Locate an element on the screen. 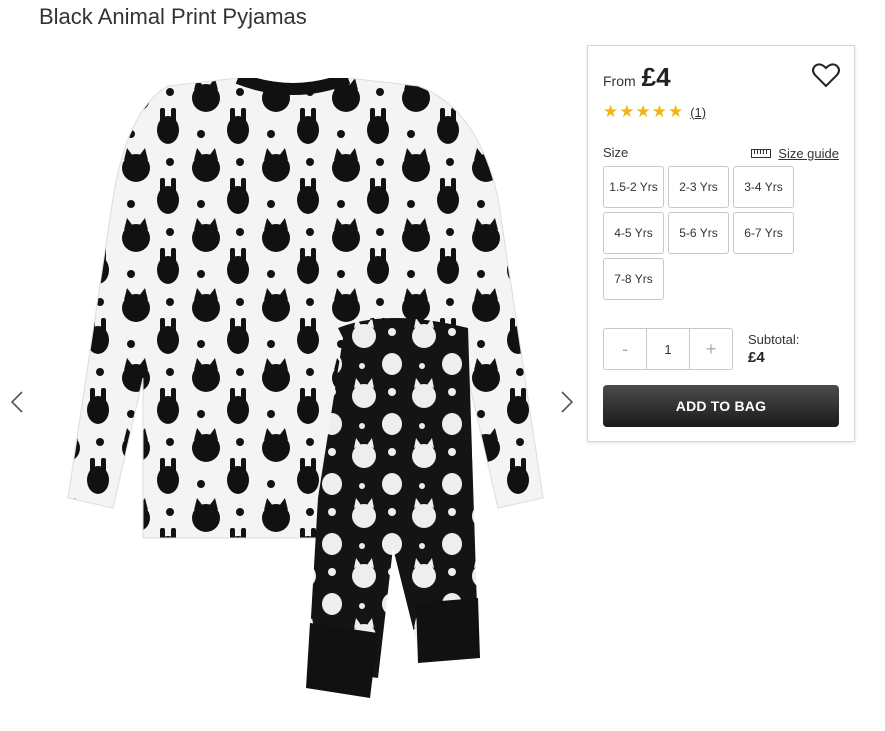  price-row: From £4 is located at coordinates (637, 77).